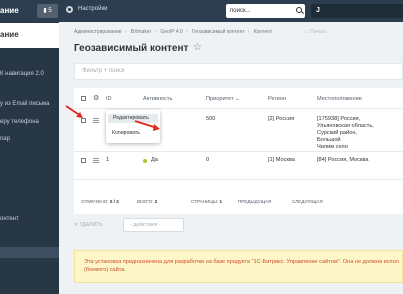 The height and width of the screenshot is (294, 403). Describe the element at coordinates (154, 160) in the screenshot. I see `row-active: Да` at that location.